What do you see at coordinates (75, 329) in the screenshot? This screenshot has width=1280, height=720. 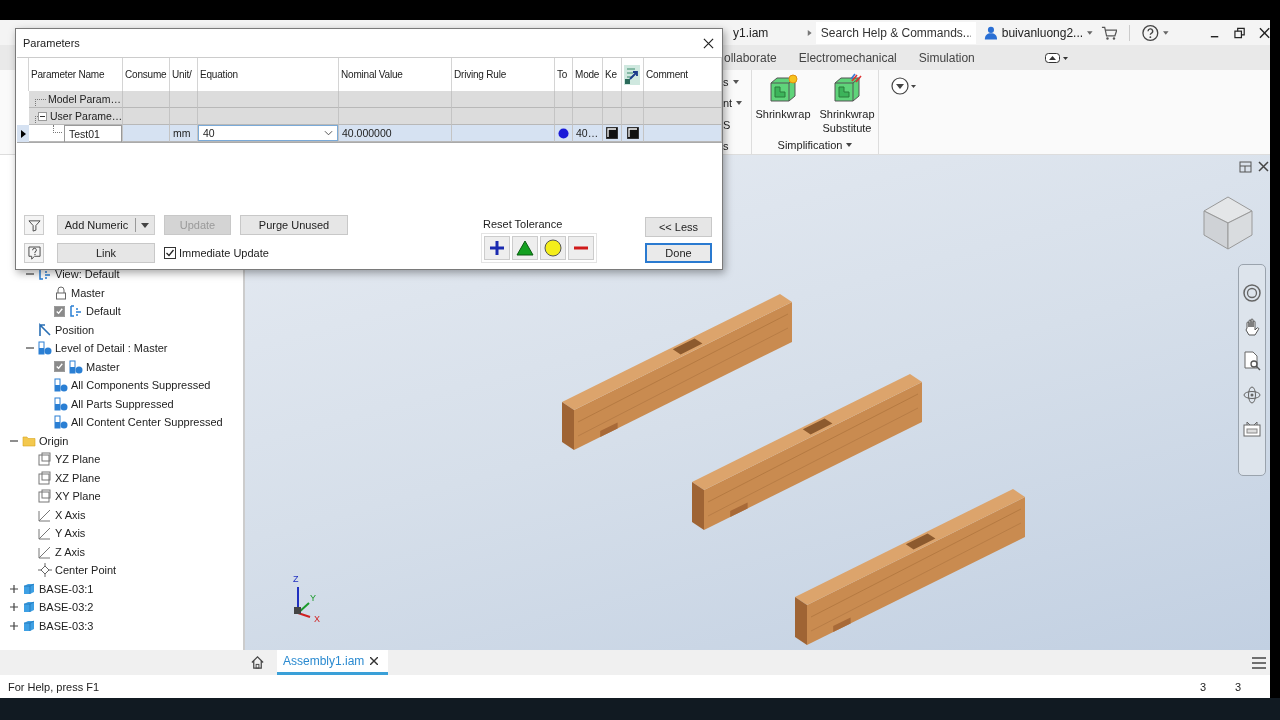 I see `tree-item: Position` at bounding box center [75, 329].